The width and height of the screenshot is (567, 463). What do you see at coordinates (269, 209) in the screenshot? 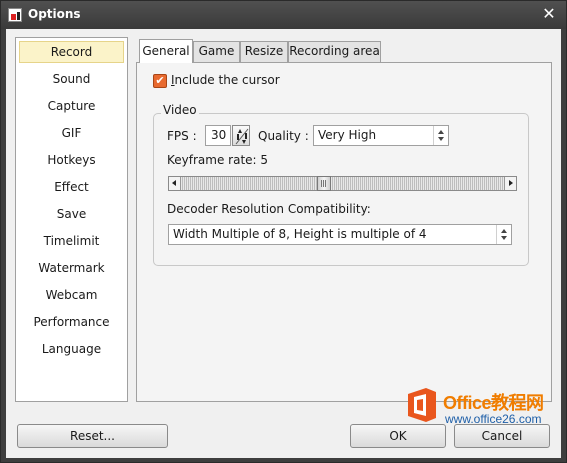
I see `decoder-compat-label: Decoder Resolution Compatibility:` at bounding box center [269, 209].